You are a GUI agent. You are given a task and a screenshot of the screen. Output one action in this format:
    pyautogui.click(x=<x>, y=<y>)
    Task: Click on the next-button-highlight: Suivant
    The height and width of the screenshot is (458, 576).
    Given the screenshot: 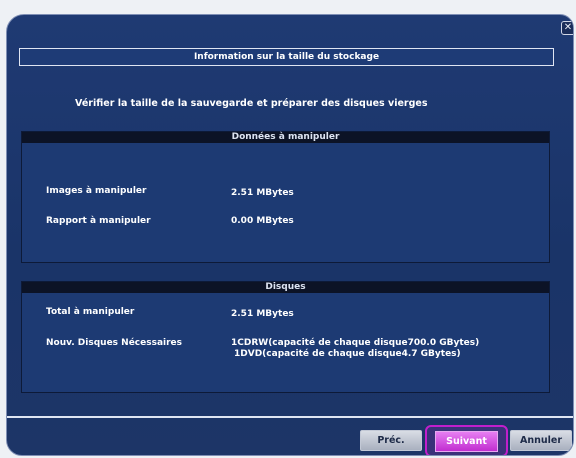 What is the action you would take?
    pyautogui.click(x=466, y=440)
    